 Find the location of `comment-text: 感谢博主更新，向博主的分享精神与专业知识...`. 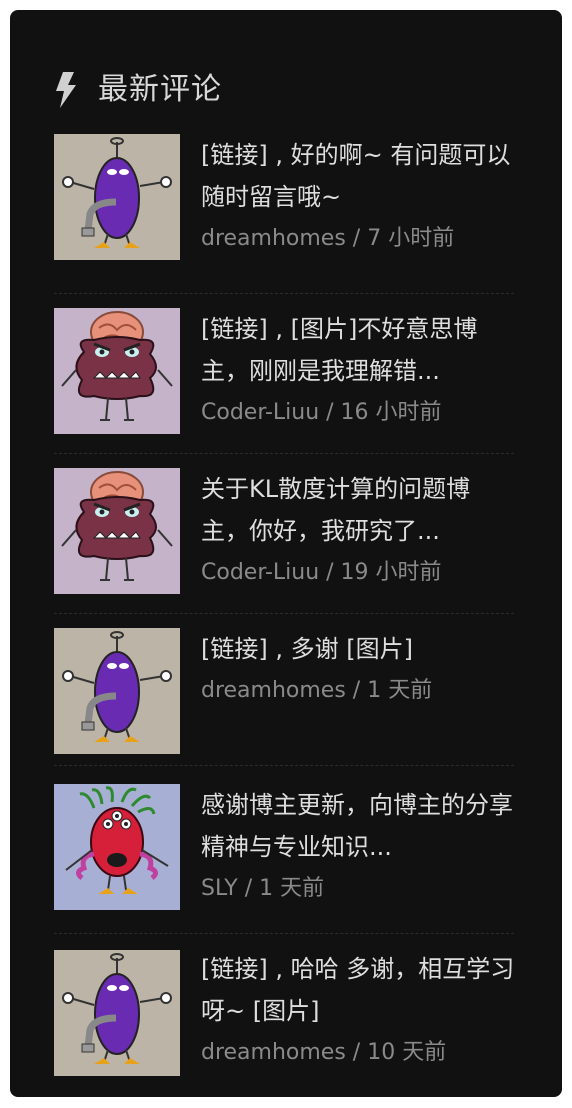

comment-text: 感谢博主更新，向博主的分享精神与专业知识... is located at coordinates (358, 826).